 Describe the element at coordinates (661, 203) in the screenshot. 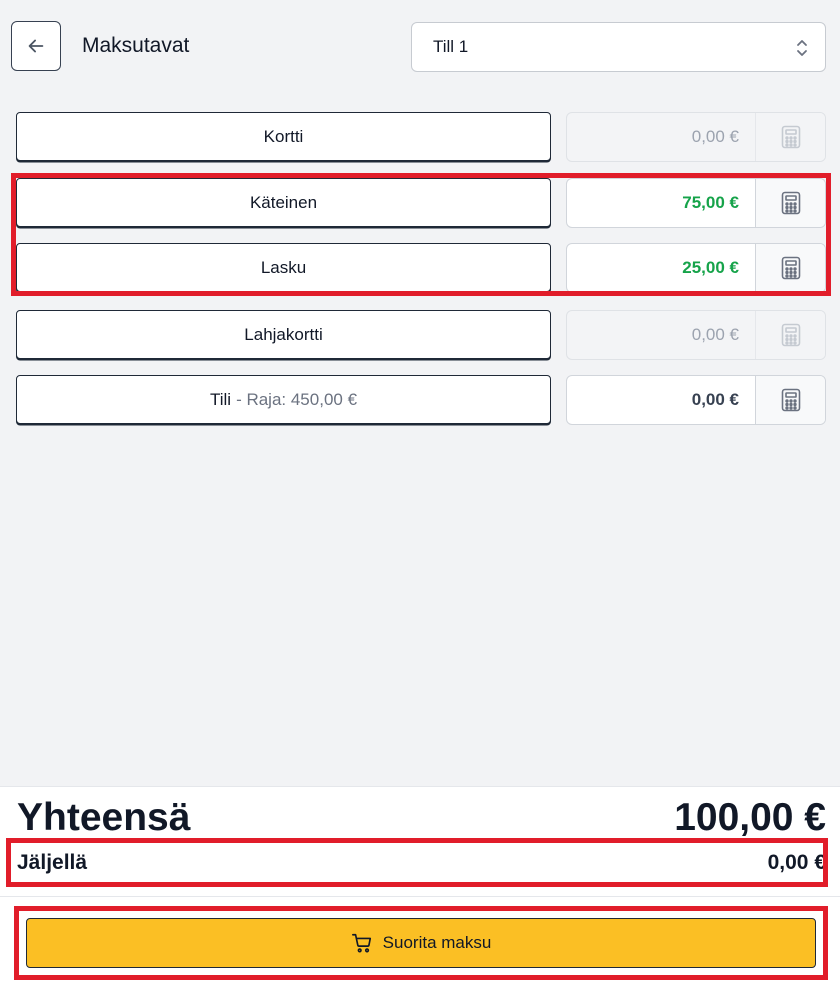

I see `amount-field-kateinen: 75,00 €` at that location.